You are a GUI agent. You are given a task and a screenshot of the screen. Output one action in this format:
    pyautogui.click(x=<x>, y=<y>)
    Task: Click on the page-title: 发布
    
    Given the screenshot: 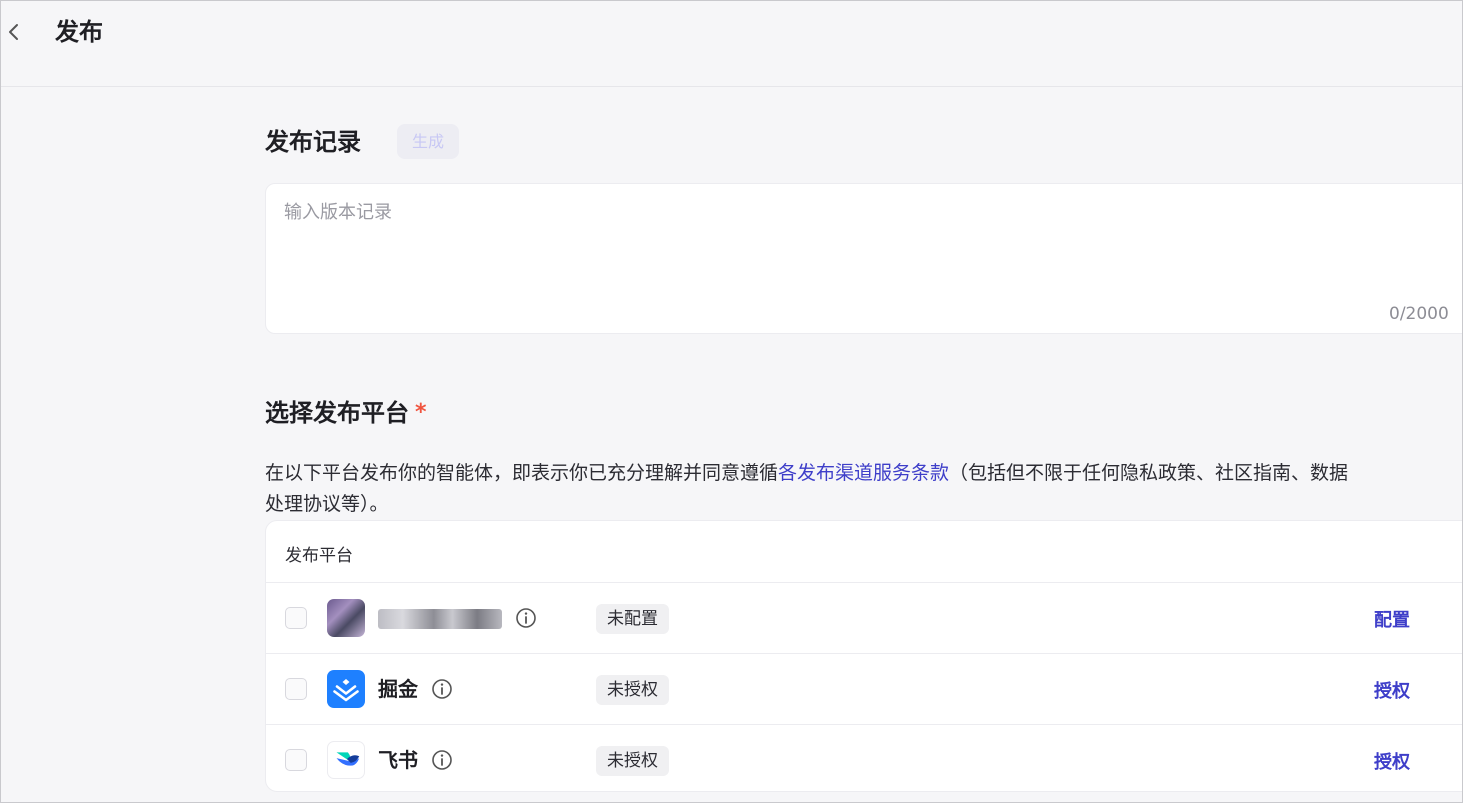 What is the action you would take?
    pyautogui.click(x=79, y=32)
    